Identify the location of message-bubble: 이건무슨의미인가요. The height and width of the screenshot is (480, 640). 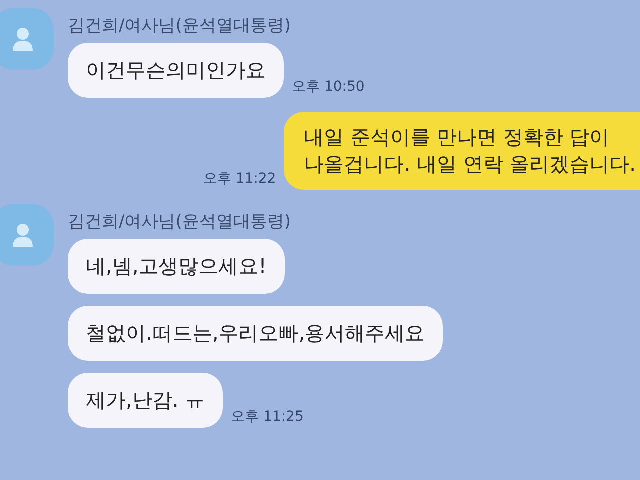
(176, 70).